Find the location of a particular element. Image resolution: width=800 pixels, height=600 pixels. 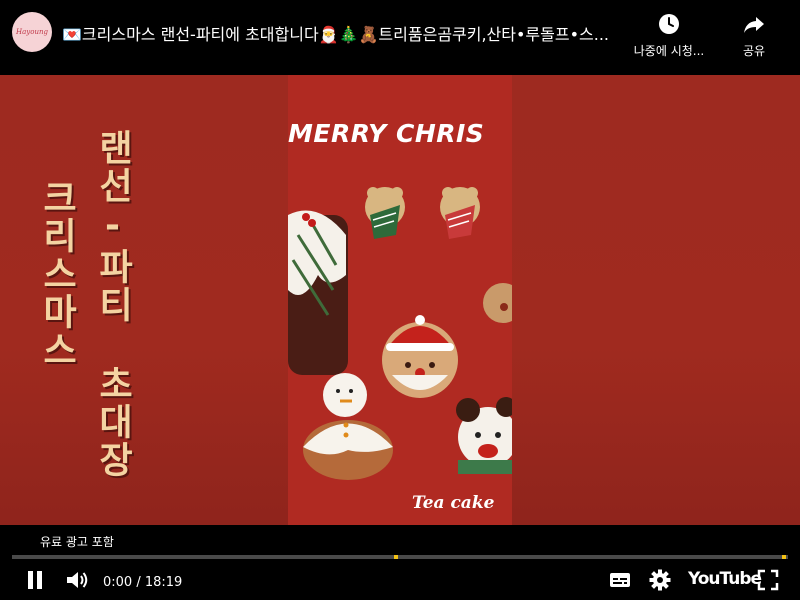

share-arrow-icon is located at coordinates (754, 25).